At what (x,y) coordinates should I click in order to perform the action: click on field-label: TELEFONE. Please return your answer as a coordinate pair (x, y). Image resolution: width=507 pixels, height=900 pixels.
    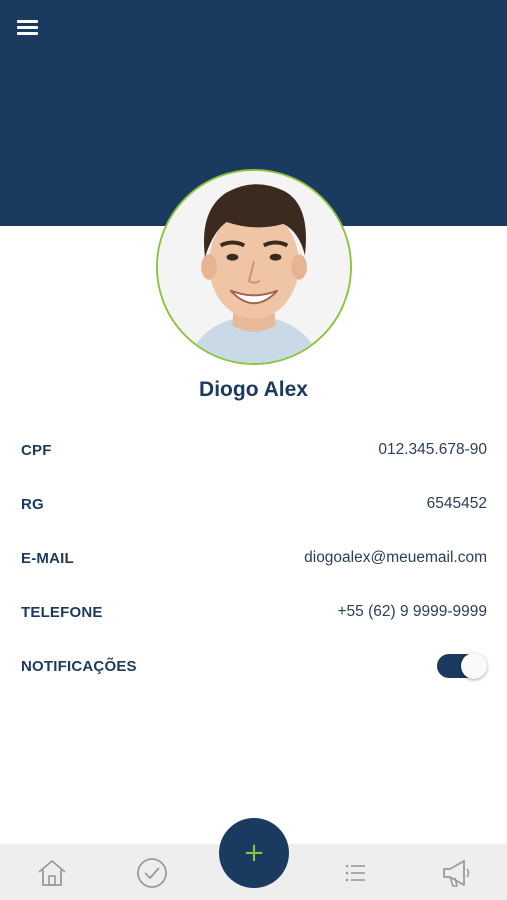
    Looking at the image, I should click on (62, 612).